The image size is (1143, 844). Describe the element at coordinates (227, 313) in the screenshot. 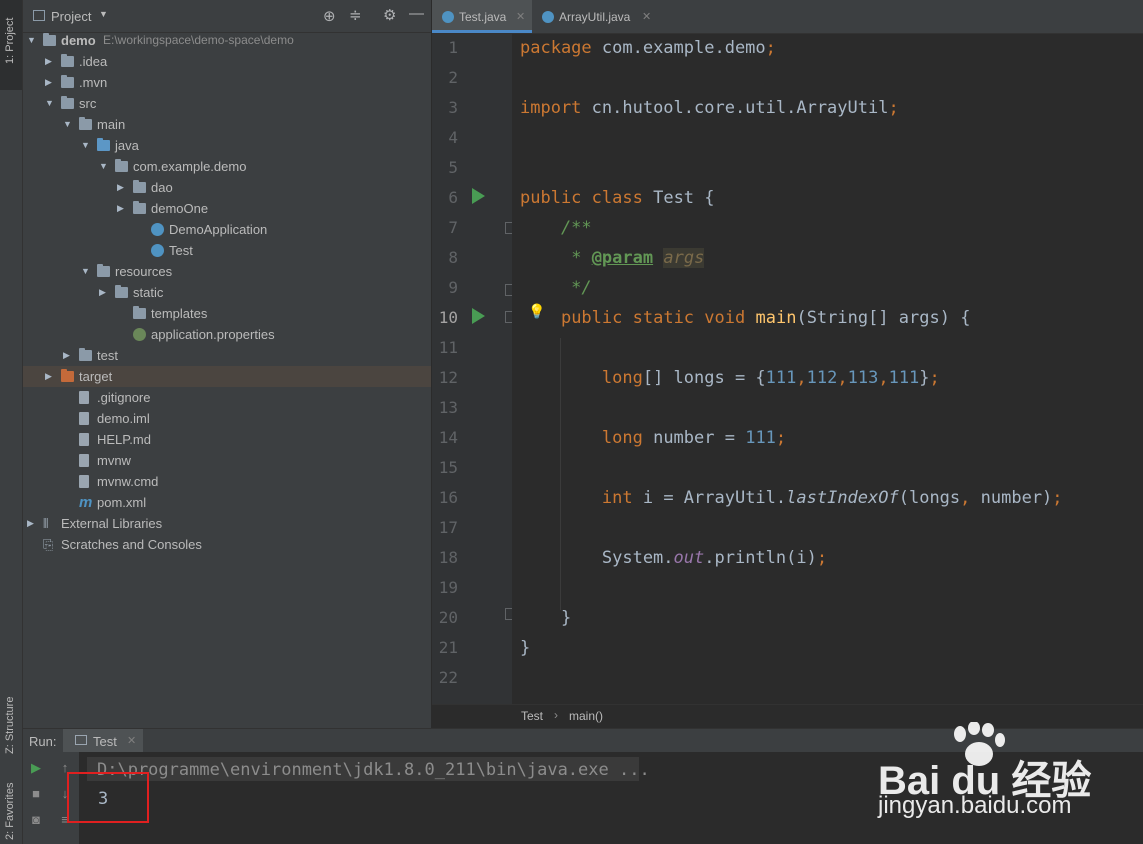

I see `tree-item: templates` at that location.